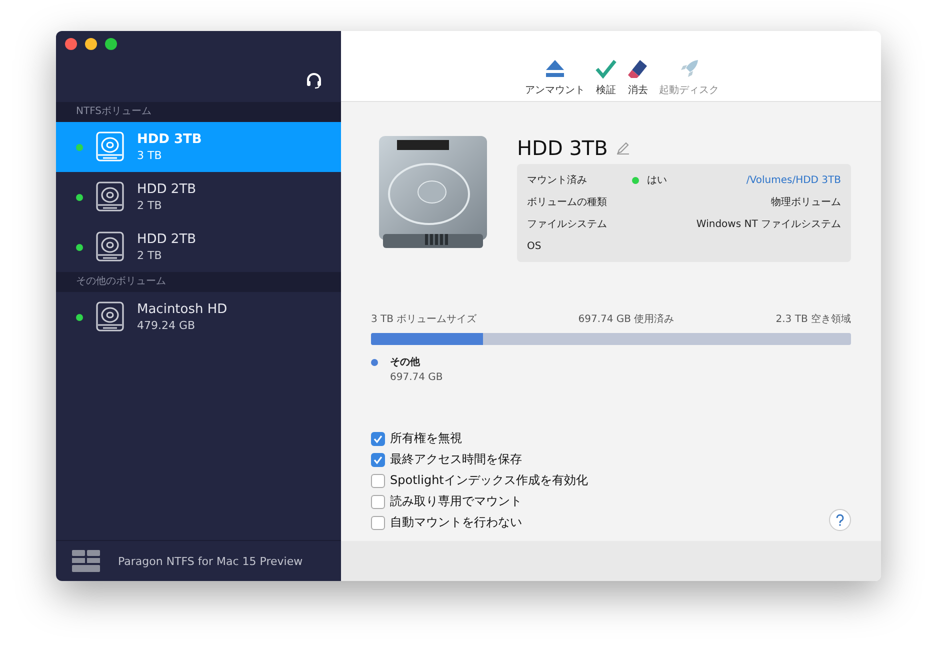 This screenshot has height=662, width=937. I want to click on volume-item: Macintosh HD 479.24 GB, so click(198, 317).